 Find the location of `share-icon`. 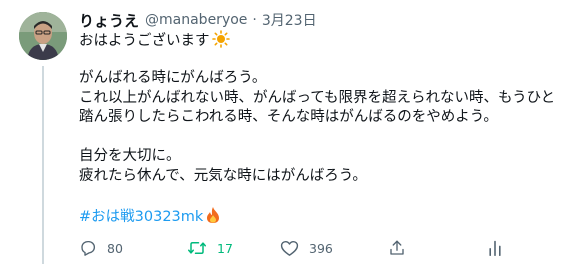

share-icon is located at coordinates (397, 248).